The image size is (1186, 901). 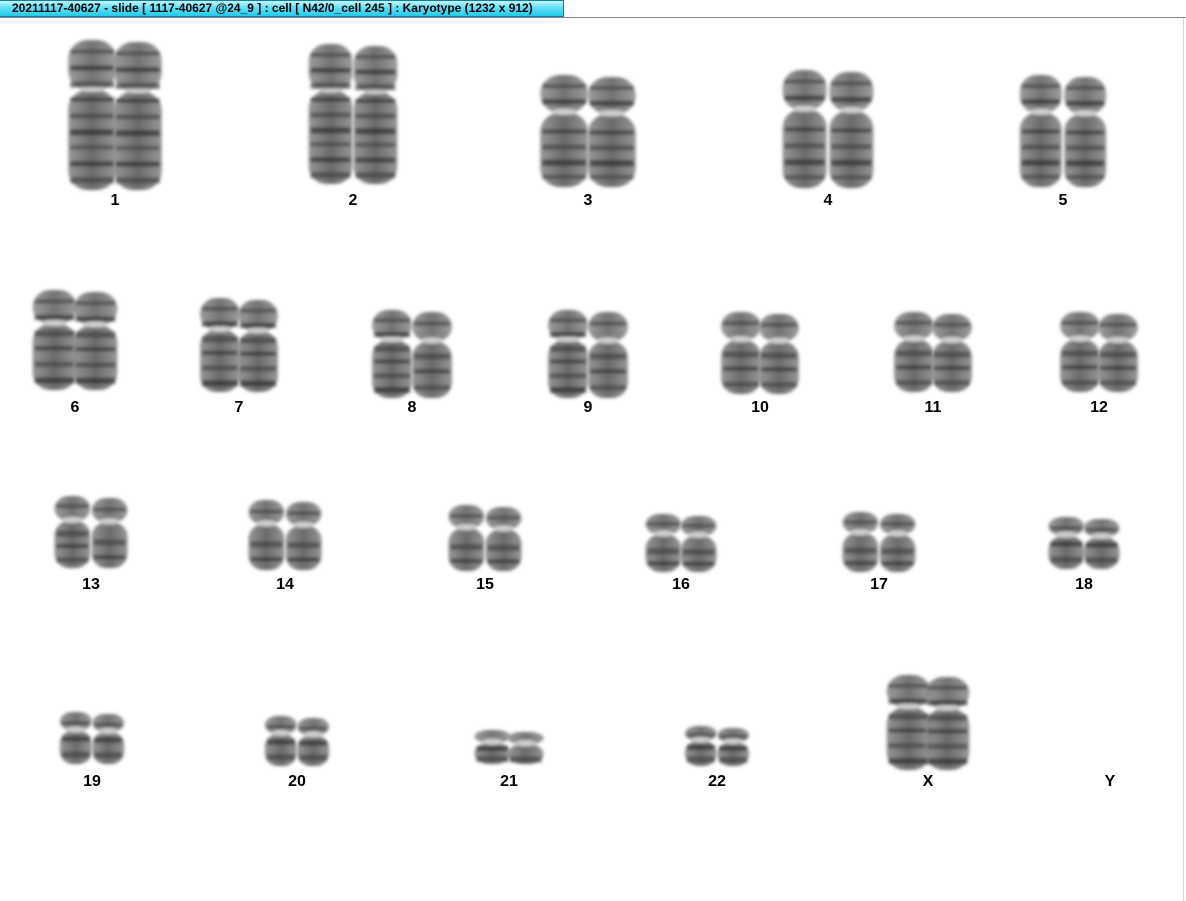 What do you see at coordinates (879, 584) in the screenshot?
I see `chromosome-label-17: 17` at bounding box center [879, 584].